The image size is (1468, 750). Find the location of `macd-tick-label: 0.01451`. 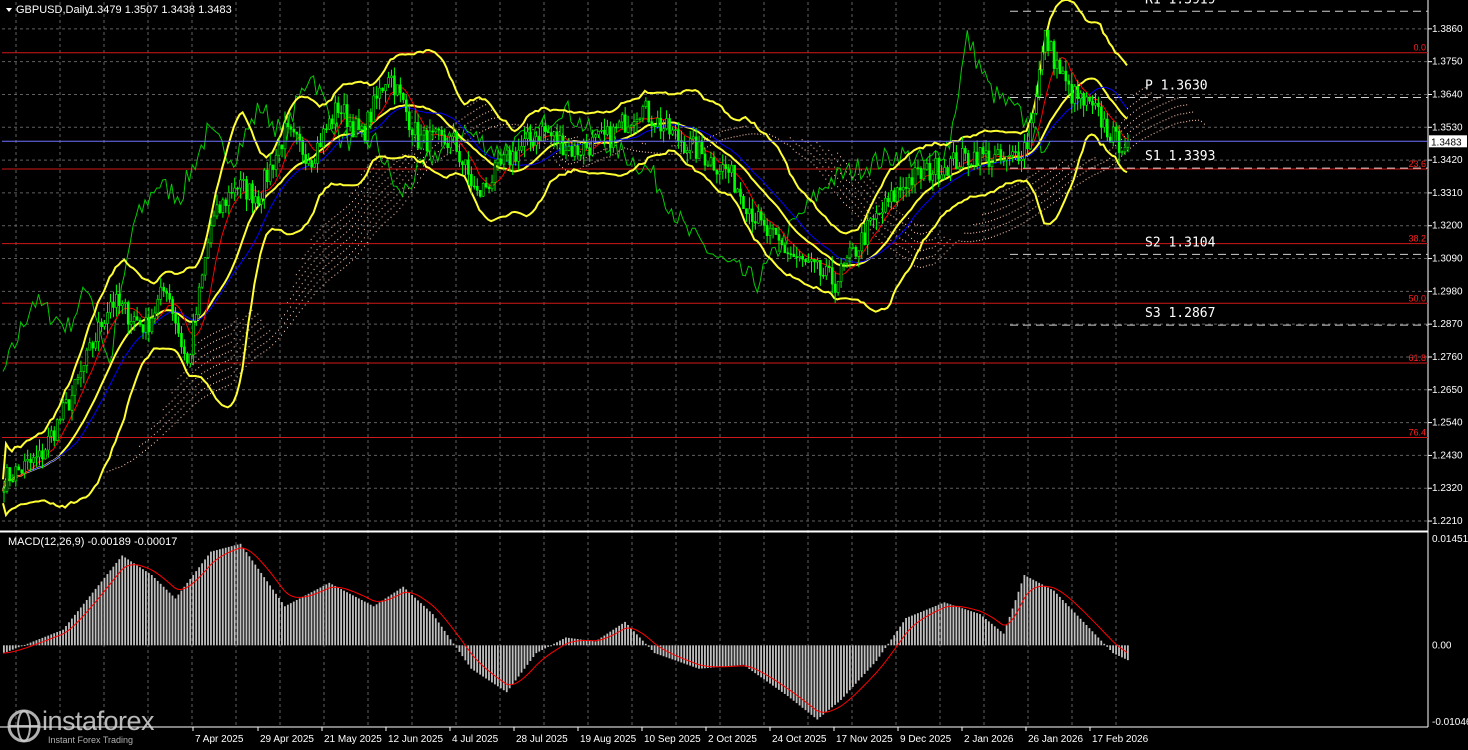

macd-tick-label: 0.01451 is located at coordinates (1450, 539).